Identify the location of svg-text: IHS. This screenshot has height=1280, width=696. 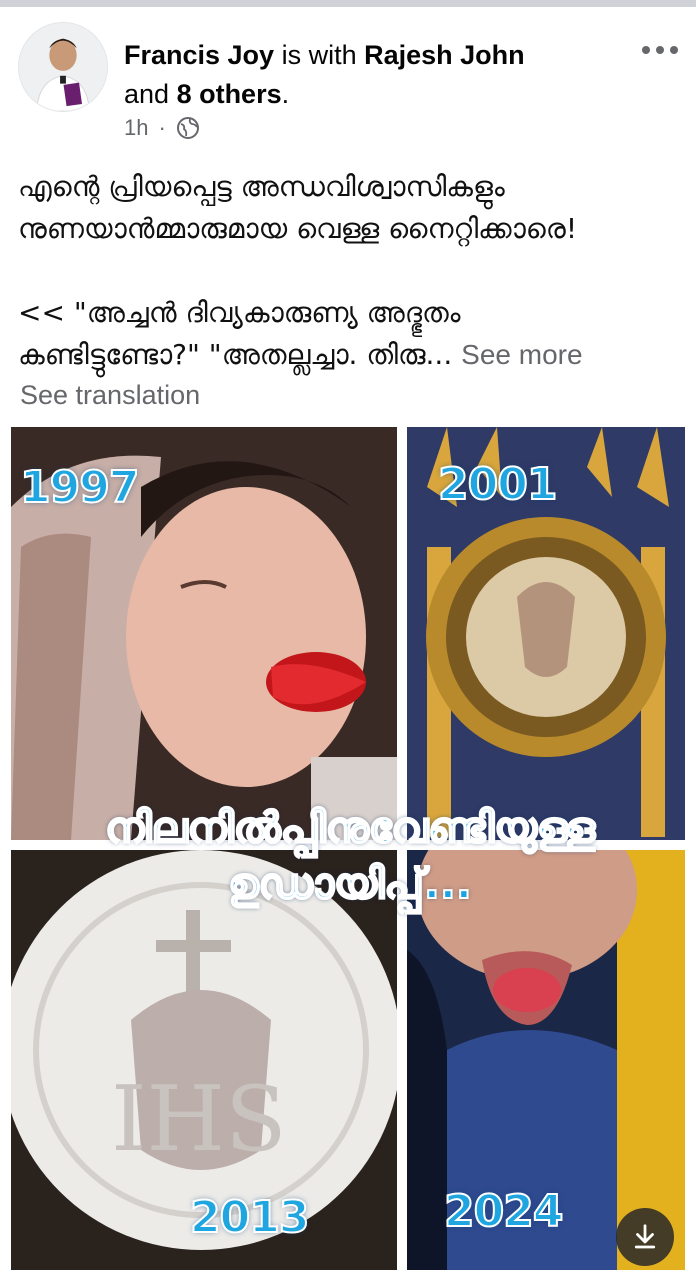
(199, 1119).